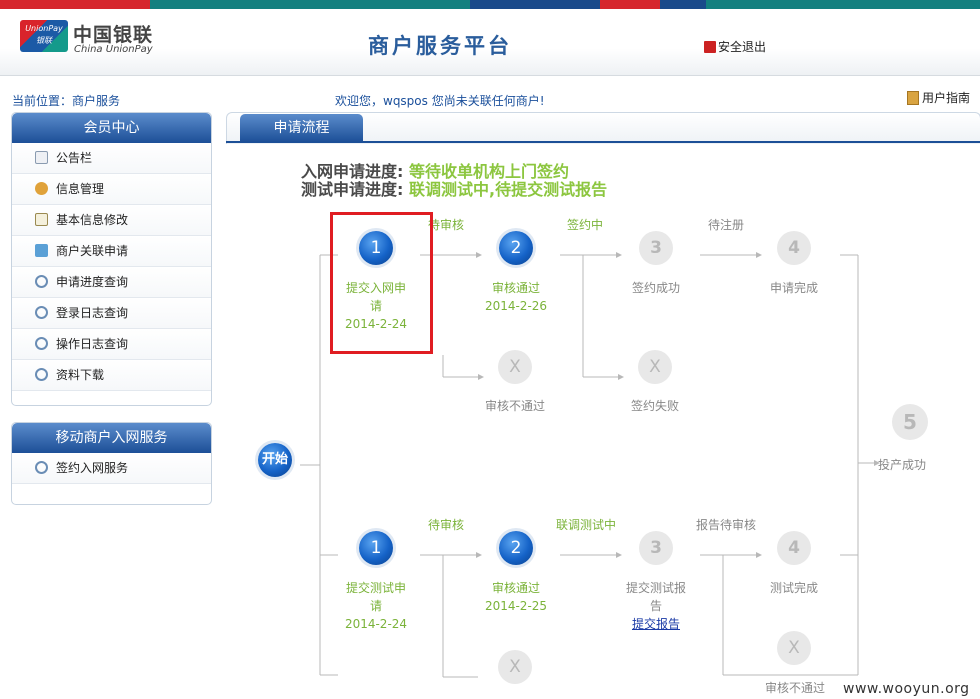  Describe the element at coordinates (516, 297) in the screenshot. I see `top-step-2-label: 审核通过 2014-2-26` at that location.